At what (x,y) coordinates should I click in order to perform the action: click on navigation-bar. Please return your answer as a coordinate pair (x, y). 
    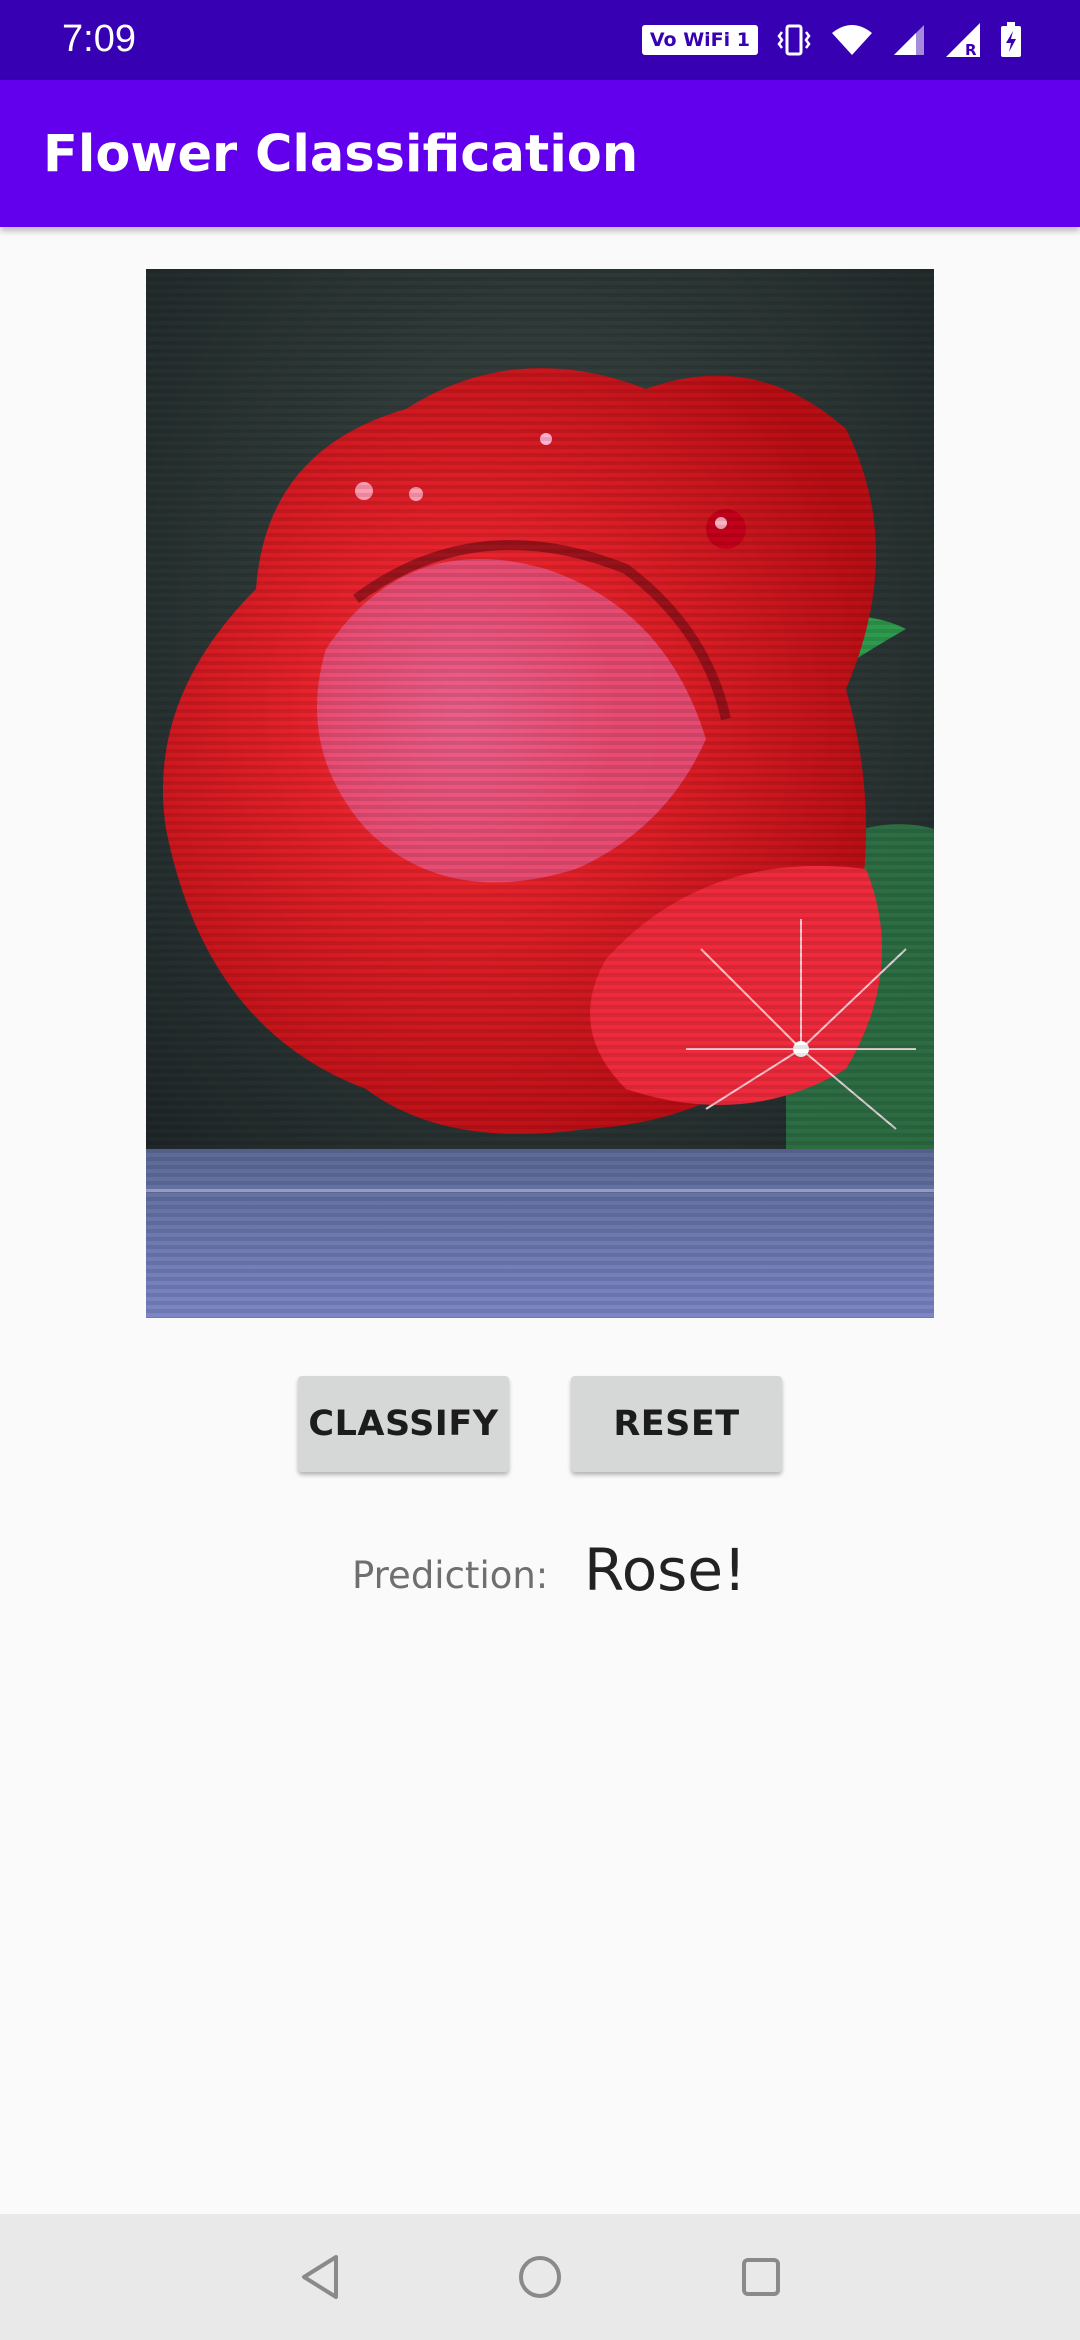
    Looking at the image, I should click on (540, 2277).